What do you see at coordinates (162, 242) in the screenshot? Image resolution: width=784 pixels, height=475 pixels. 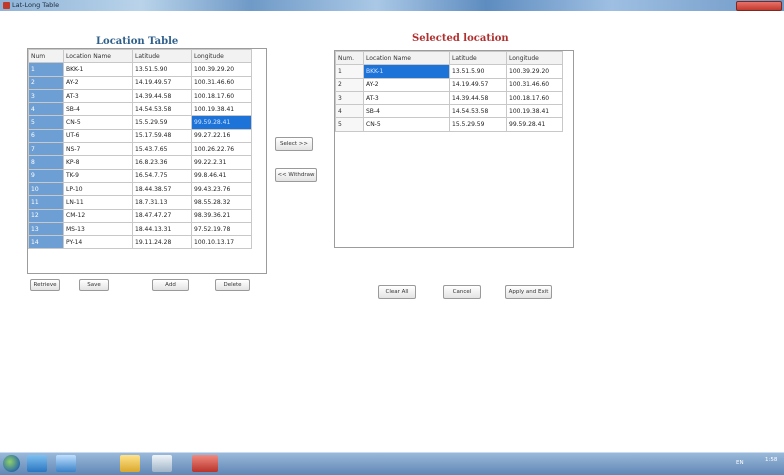 I see `row-latitude: 19.11.24.28` at bounding box center [162, 242].